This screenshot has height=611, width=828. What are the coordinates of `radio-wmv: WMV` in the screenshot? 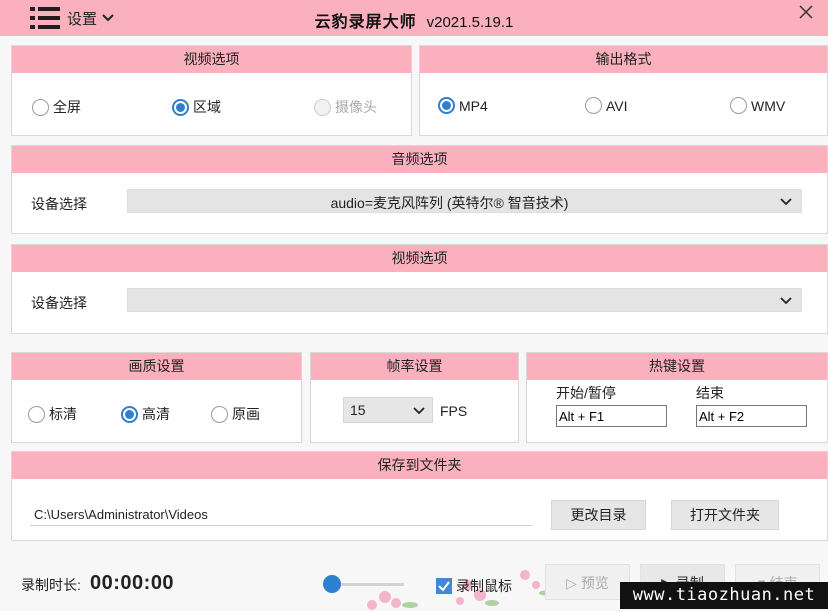 It's located at (757, 105).